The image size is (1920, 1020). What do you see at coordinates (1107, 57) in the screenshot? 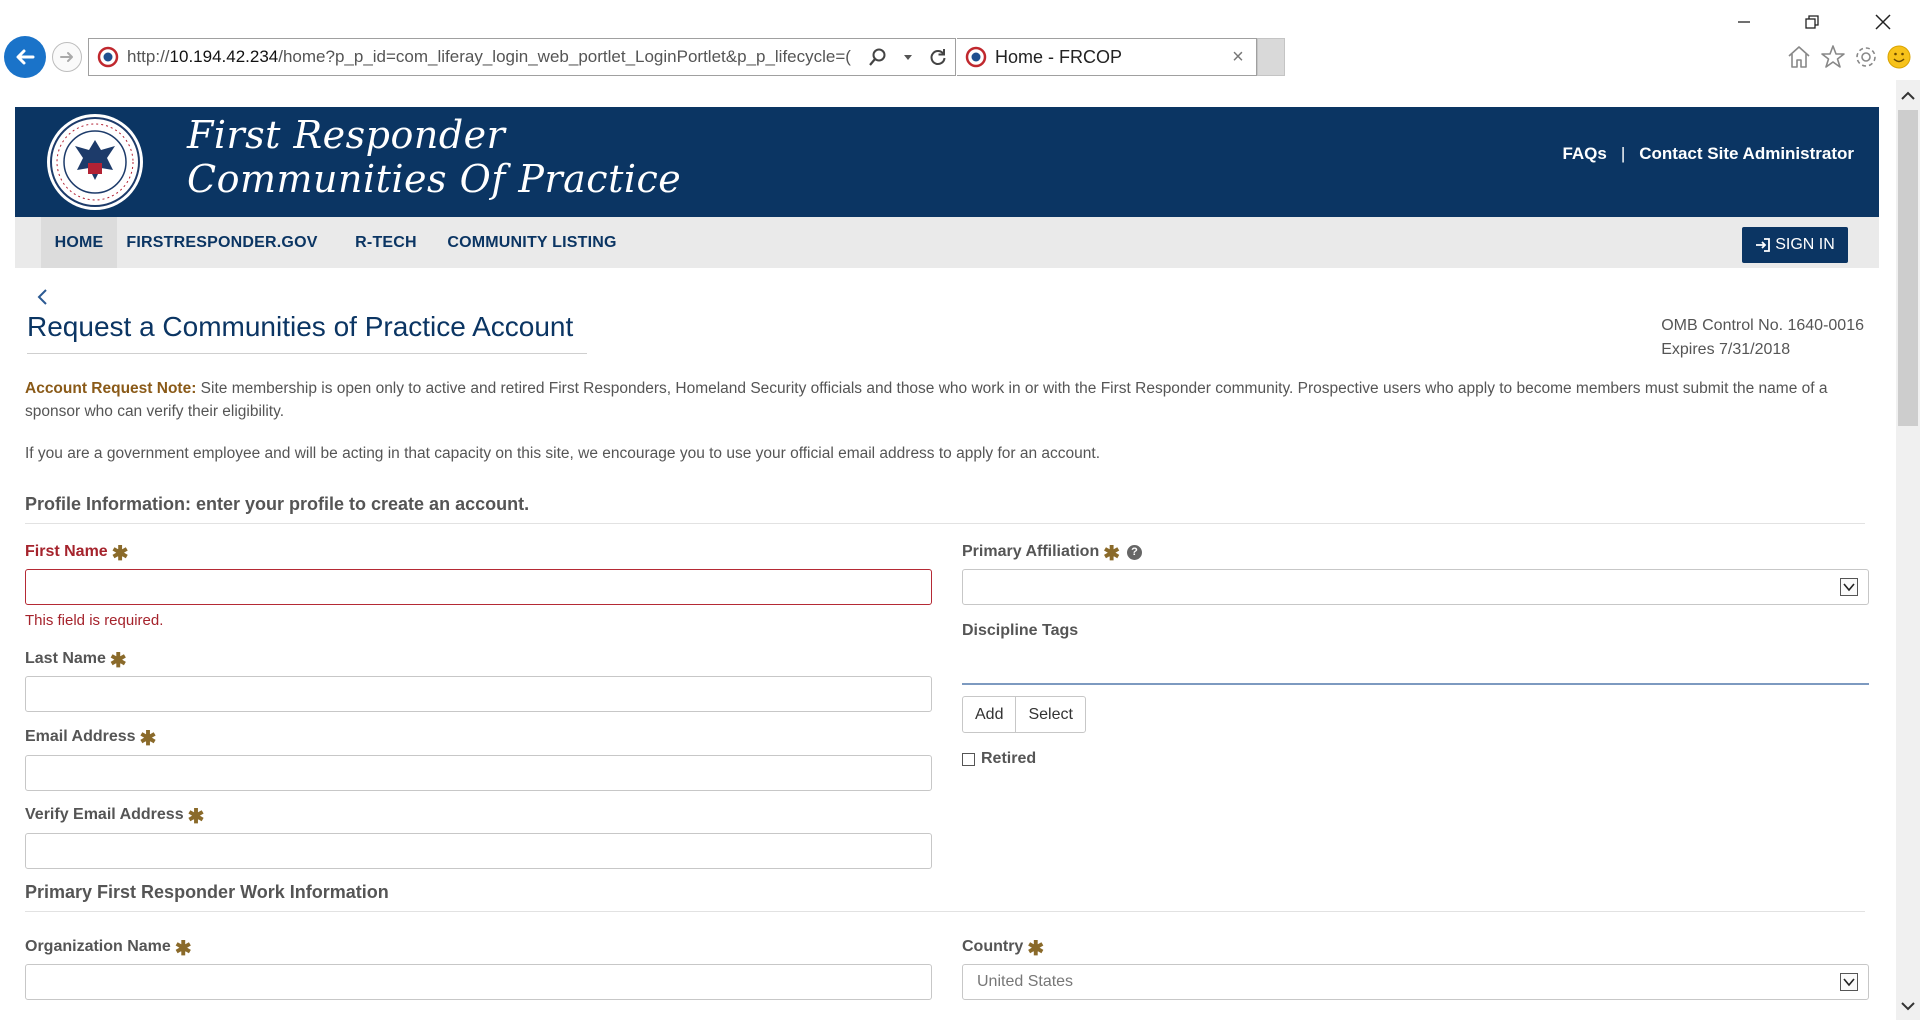
I see `browser-tab: Home - FRCOP ×` at bounding box center [1107, 57].